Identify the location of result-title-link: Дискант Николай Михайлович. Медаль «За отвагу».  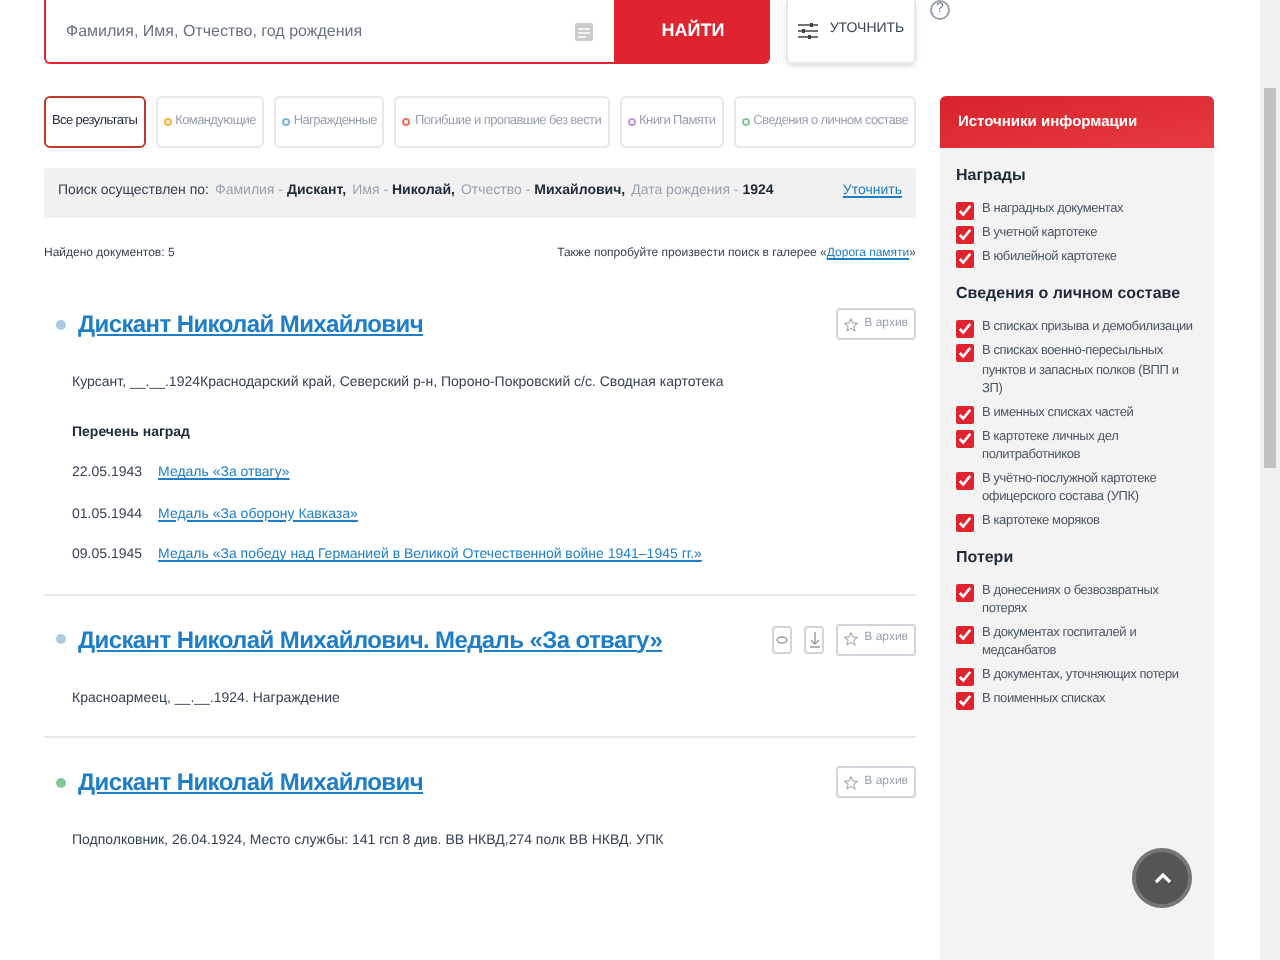
(370, 639).